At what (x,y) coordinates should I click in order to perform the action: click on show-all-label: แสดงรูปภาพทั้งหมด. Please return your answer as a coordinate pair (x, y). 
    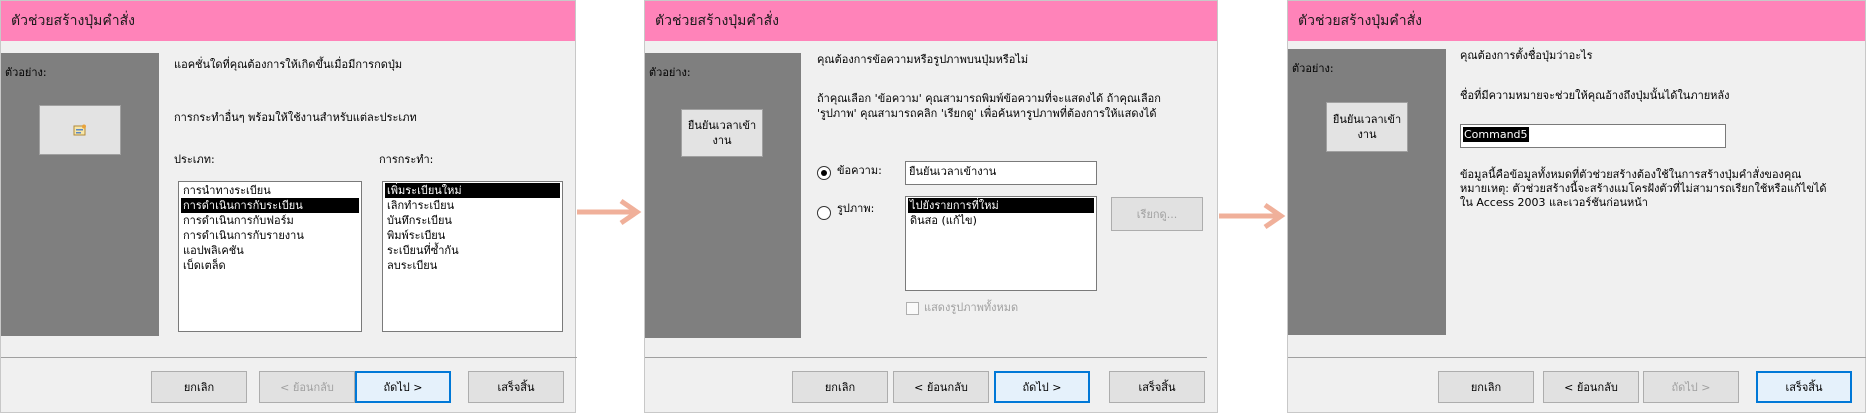
    Looking at the image, I should click on (971, 308).